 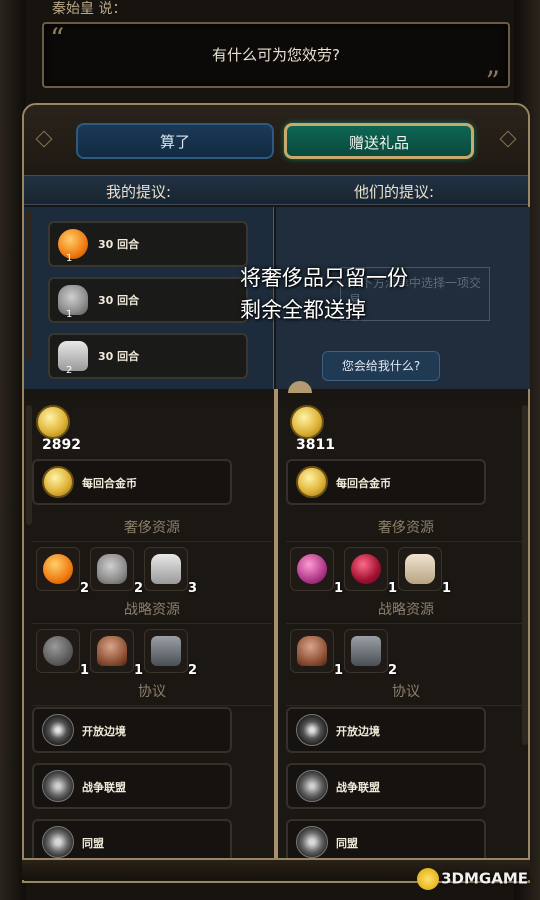 I want to click on quote-close-mark: ”, so click(x=492, y=81).